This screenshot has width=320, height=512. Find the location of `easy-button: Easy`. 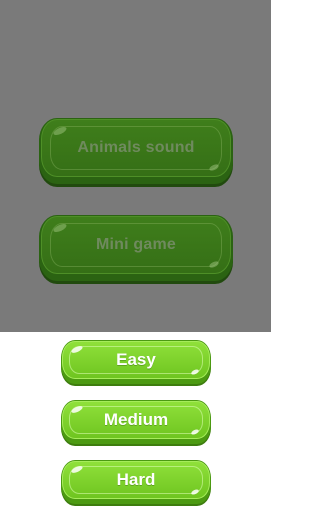

easy-button: Easy is located at coordinates (136, 362).